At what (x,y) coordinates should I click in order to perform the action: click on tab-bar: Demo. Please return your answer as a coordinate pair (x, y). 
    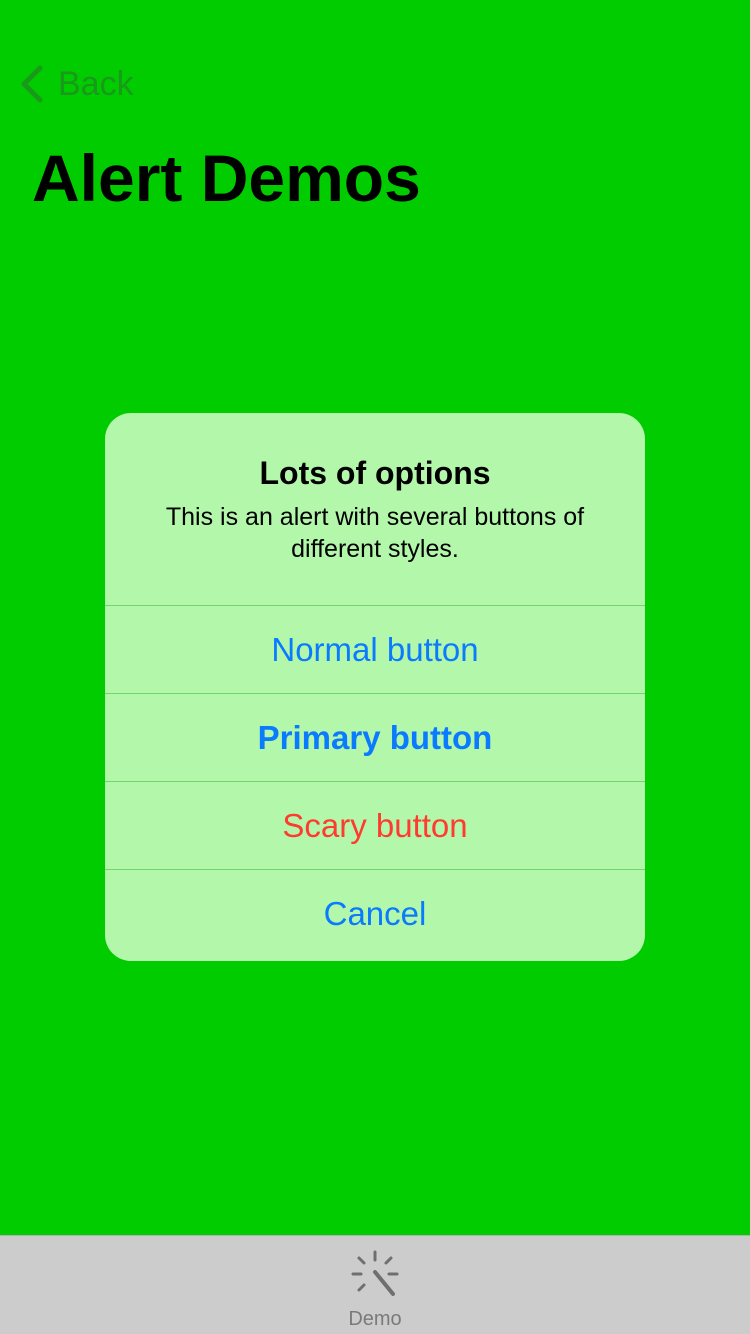
    Looking at the image, I should click on (375, 1284).